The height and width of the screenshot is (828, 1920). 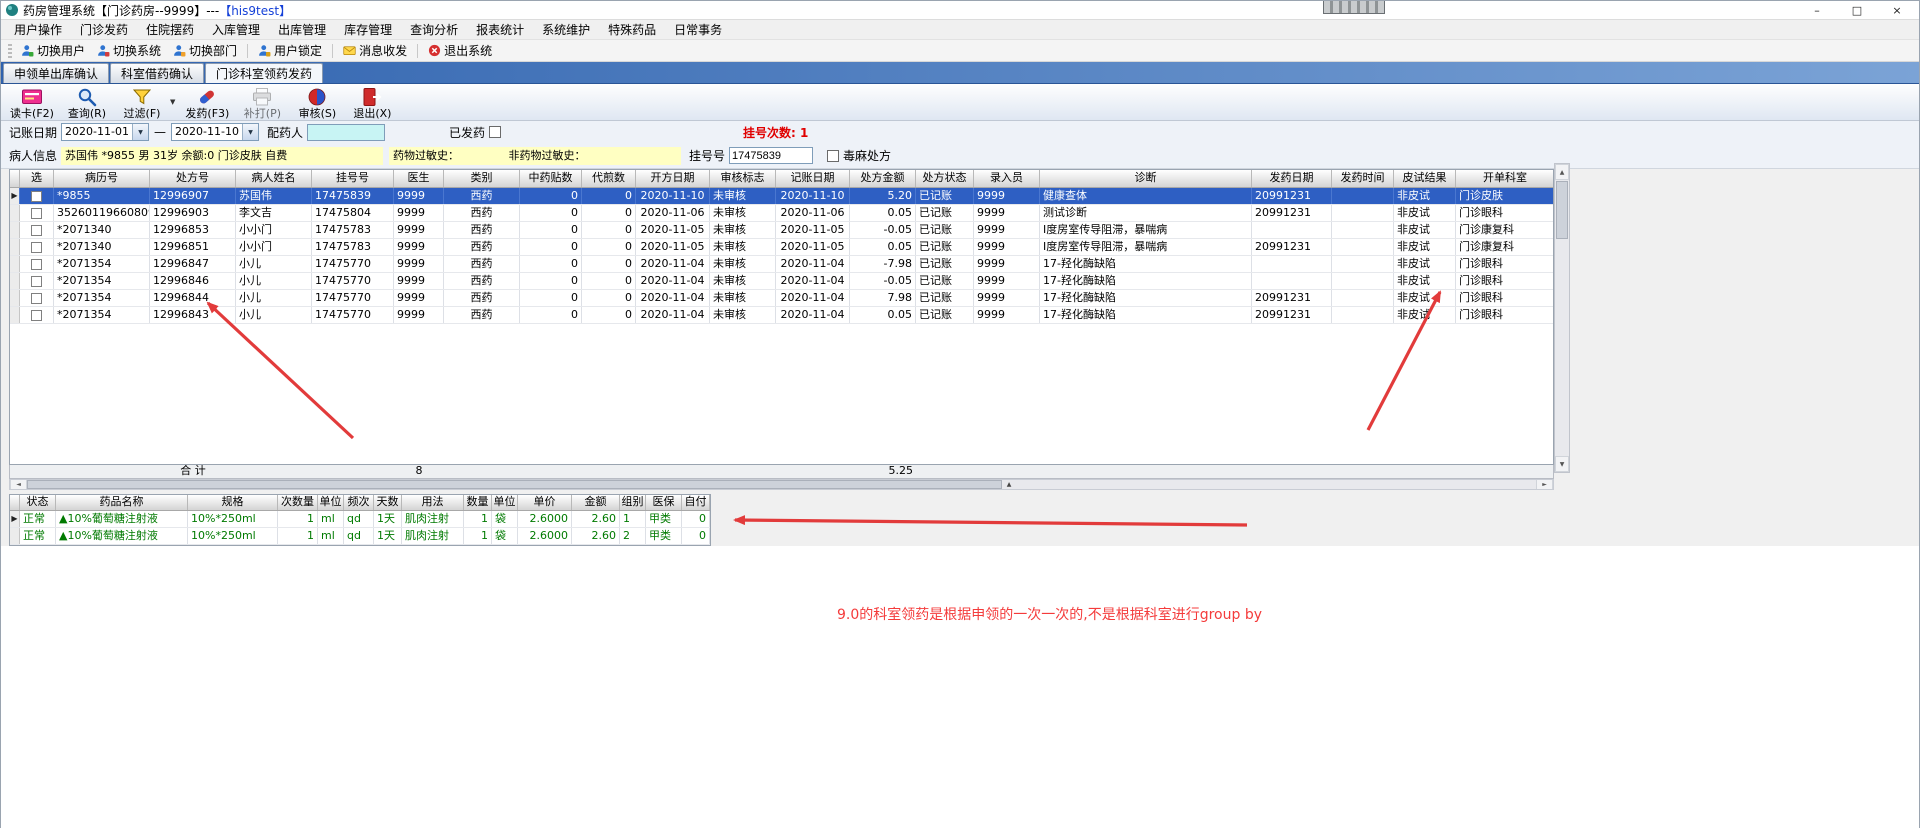 I want to click on horizontal-scrollbar: ◄ ▲ ►, so click(x=781, y=484).